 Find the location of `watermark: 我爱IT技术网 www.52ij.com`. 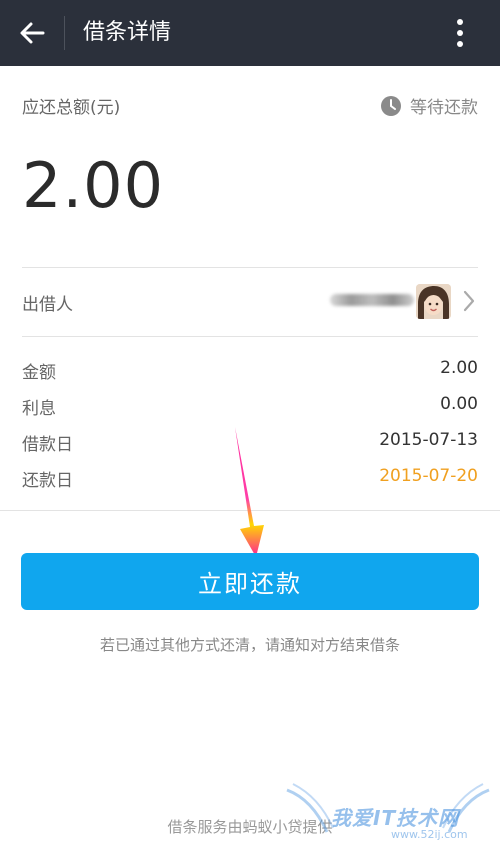

watermark: 我爱IT技术网 www.52ij.com is located at coordinates (388, 812).